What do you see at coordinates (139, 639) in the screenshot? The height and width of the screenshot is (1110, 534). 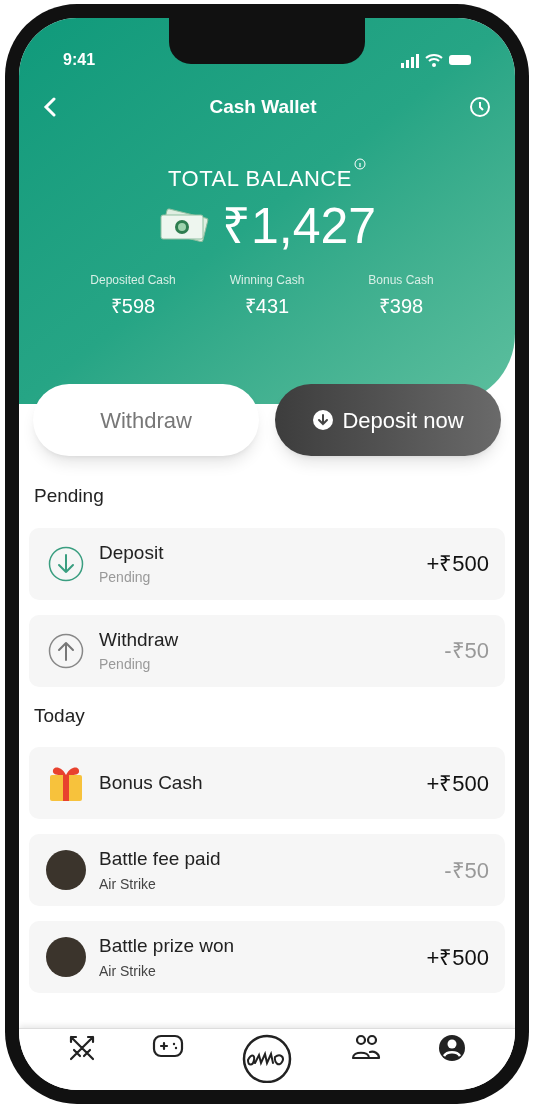 I see `transaction-title: Withdraw` at bounding box center [139, 639].